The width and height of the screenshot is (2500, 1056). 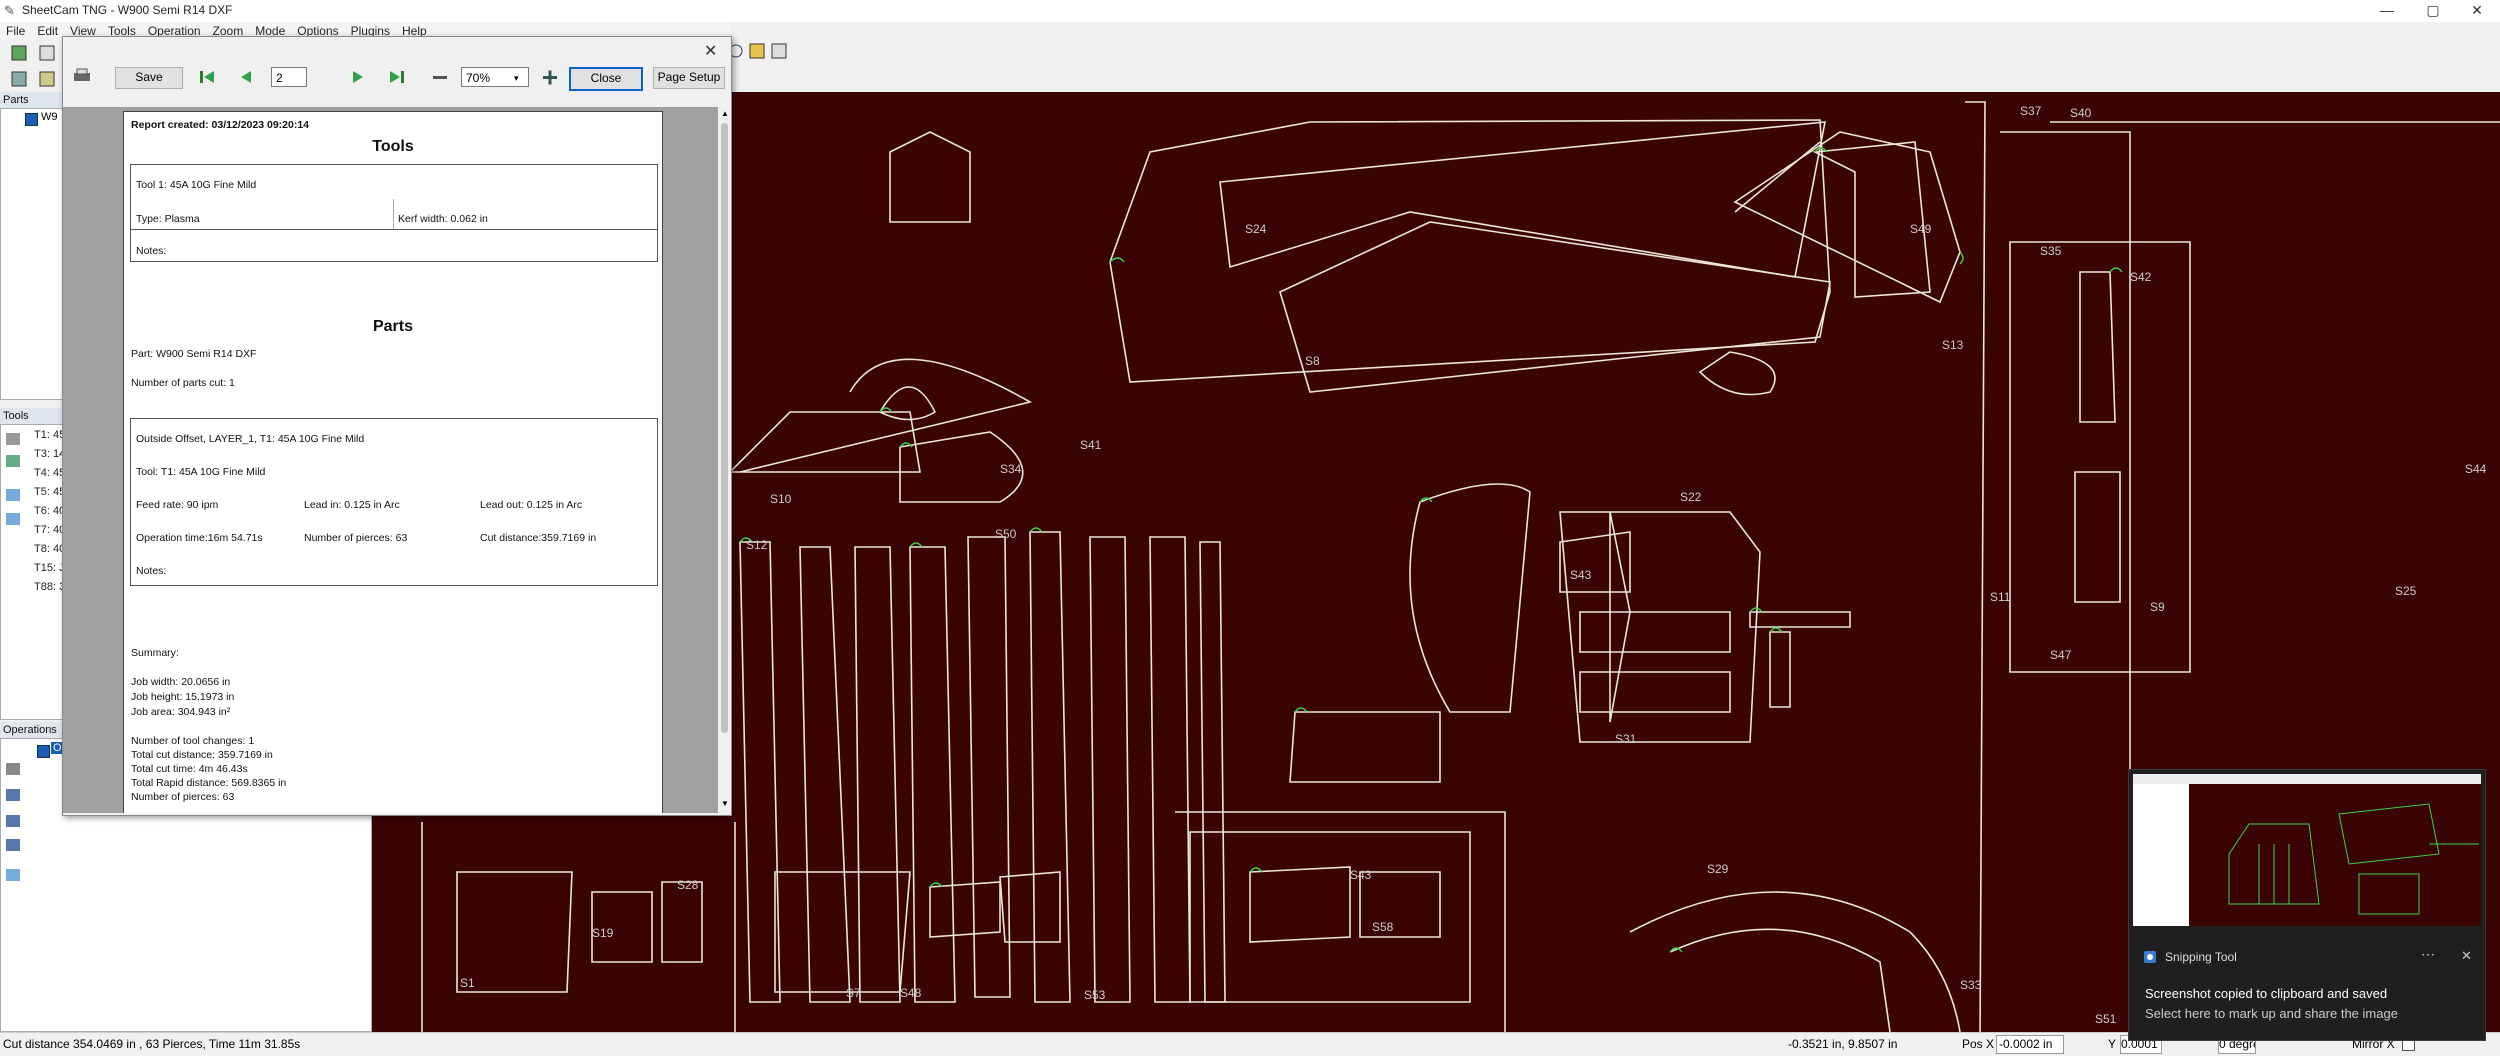 What do you see at coordinates (49, 435) in the screenshot?
I see `tool-item: T1: 45` at bounding box center [49, 435].